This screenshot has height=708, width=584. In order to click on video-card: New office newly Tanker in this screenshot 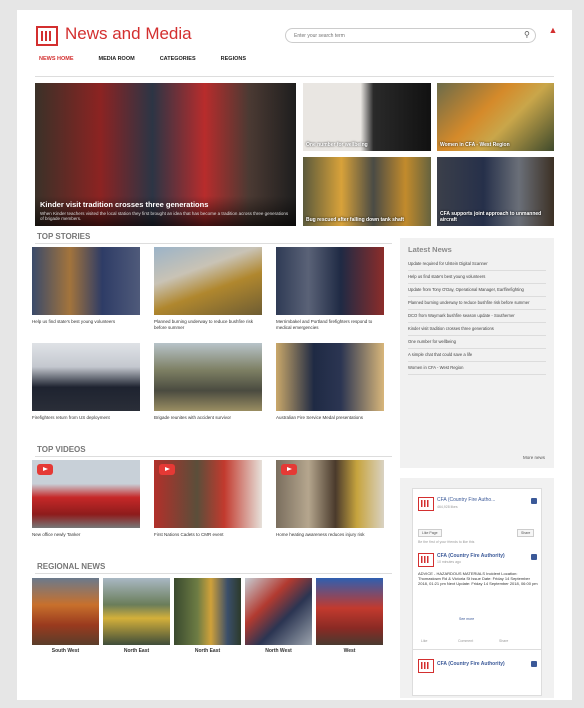, I will do `click(86, 499)`.